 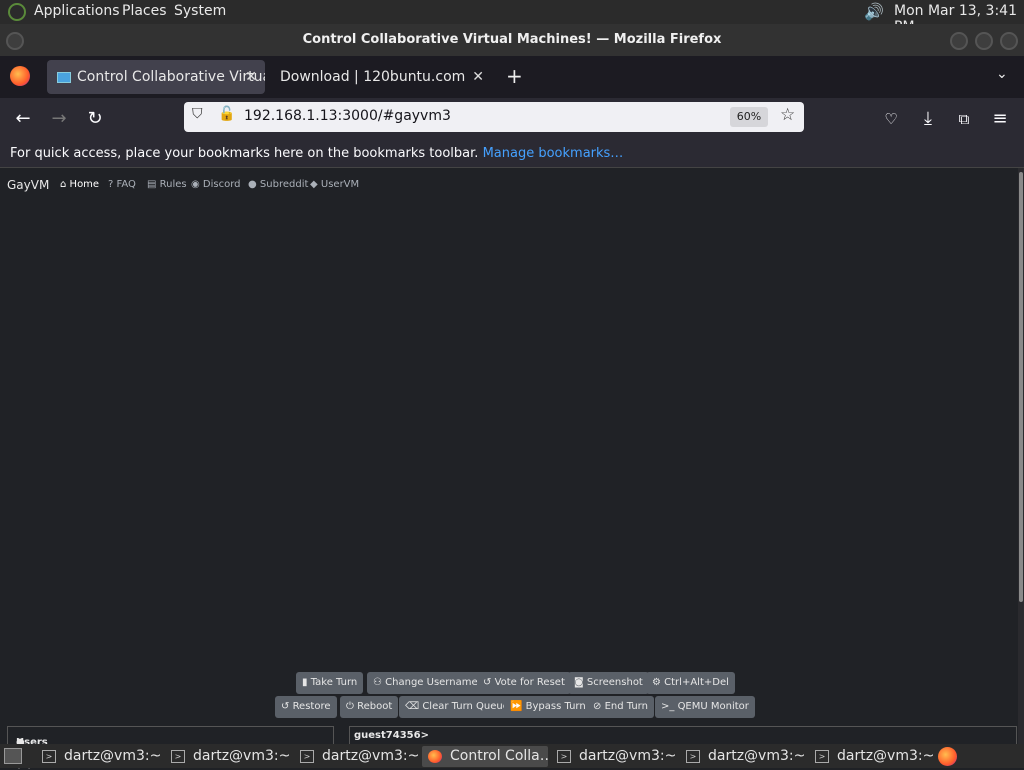 What do you see at coordinates (278, 184) in the screenshot?
I see `nav-subreddit: ● Subreddit` at bounding box center [278, 184].